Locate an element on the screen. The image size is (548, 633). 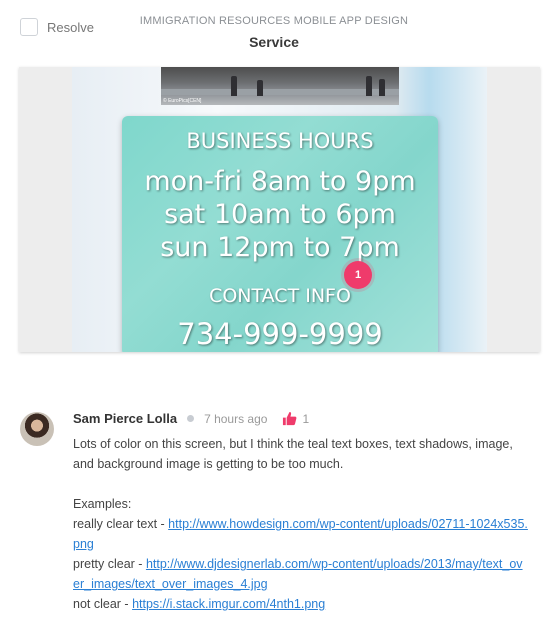
status-dot-icon is located at coordinates (191, 418).